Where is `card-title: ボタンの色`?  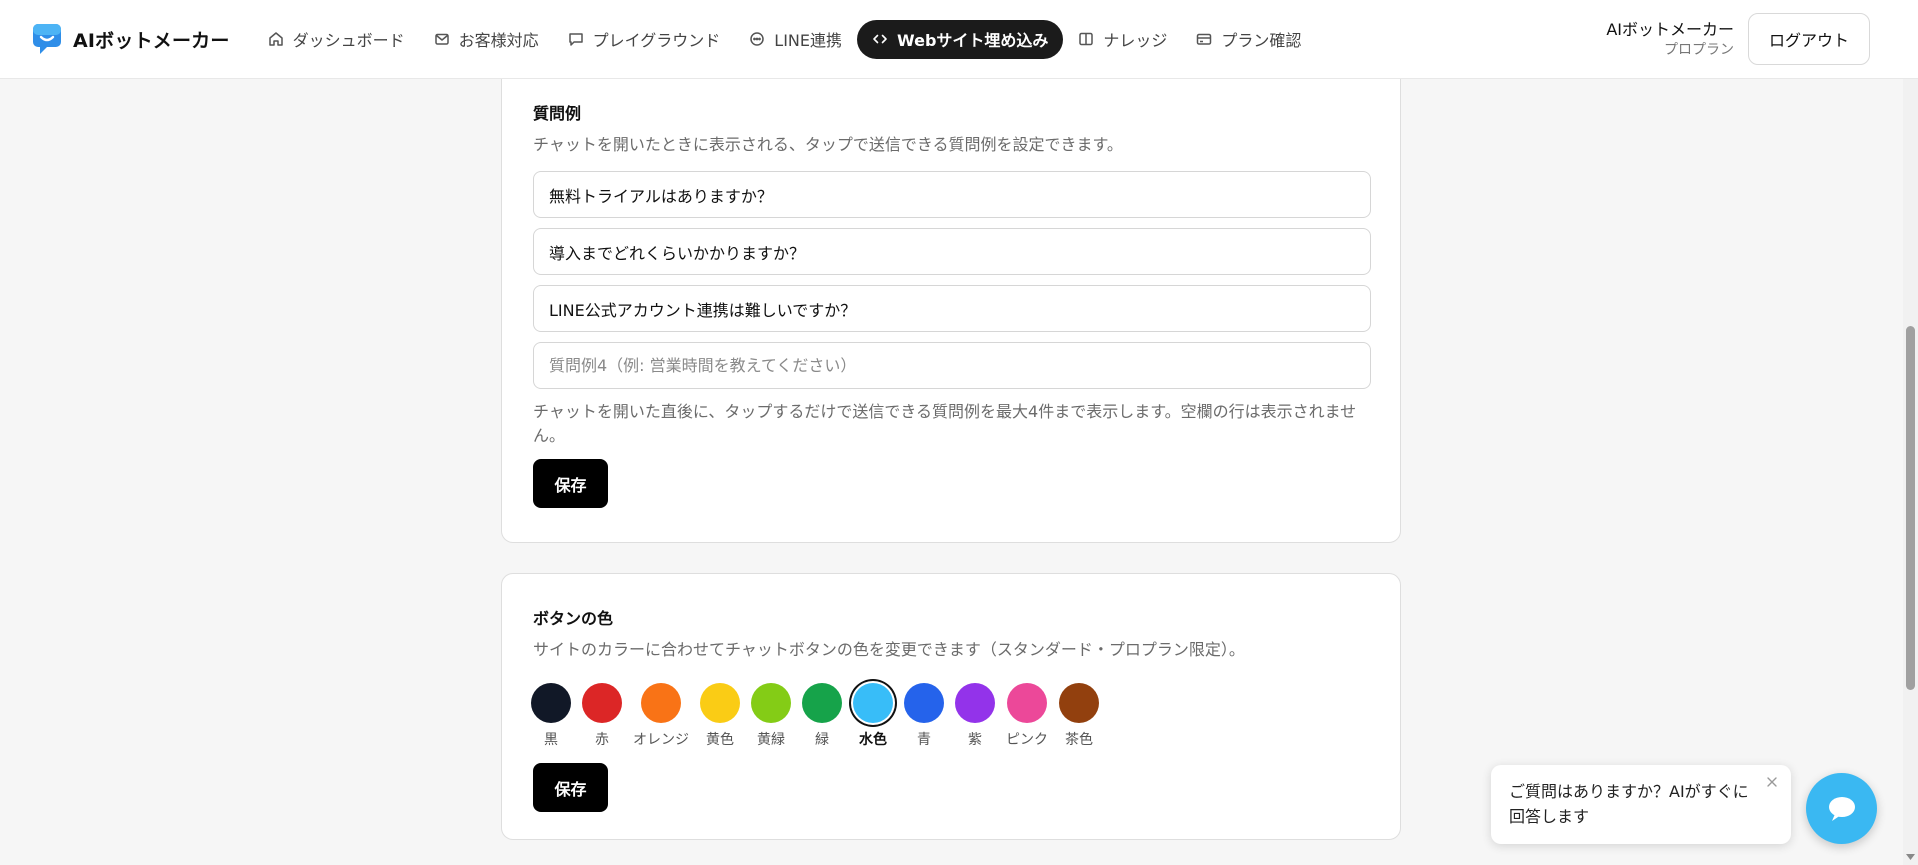 card-title: ボタンの色 is located at coordinates (573, 618).